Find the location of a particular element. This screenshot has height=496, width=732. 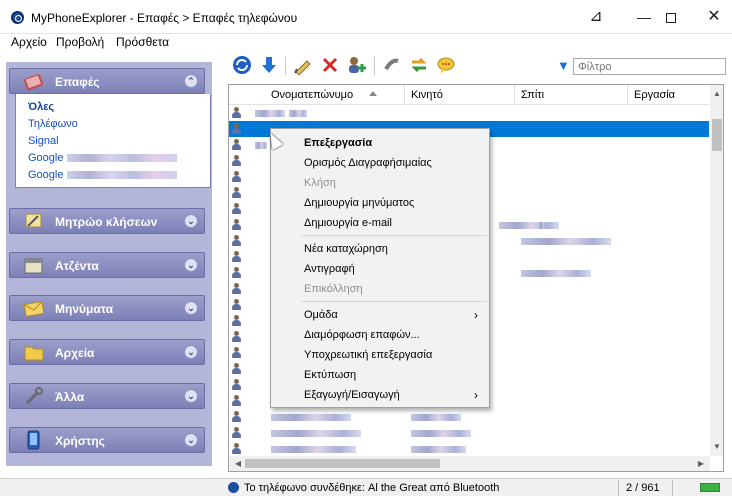

context-menu-separator is located at coordinates (394, 301).